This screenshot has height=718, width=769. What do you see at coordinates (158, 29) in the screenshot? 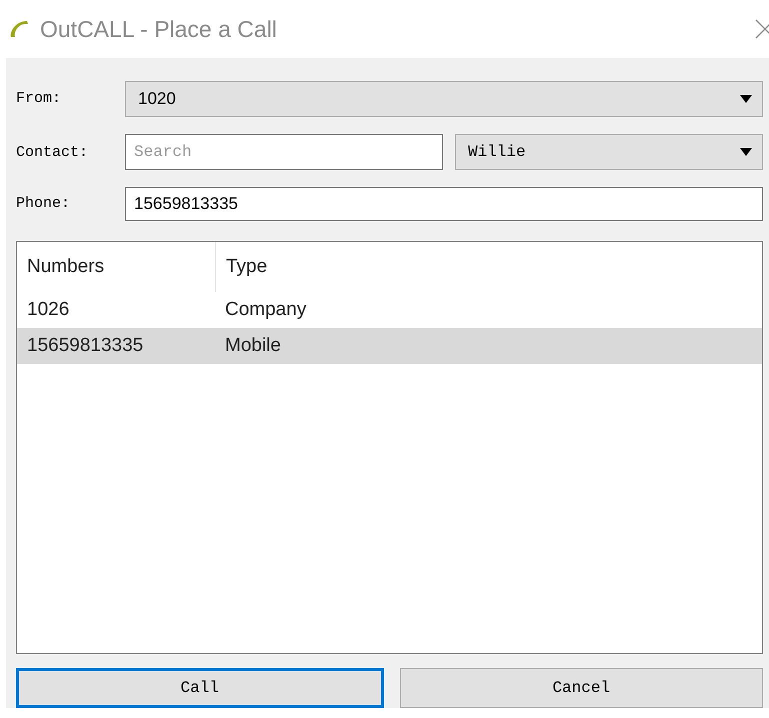
I see `window-title: OutCALL - Place a Call` at bounding box center [158, 29].